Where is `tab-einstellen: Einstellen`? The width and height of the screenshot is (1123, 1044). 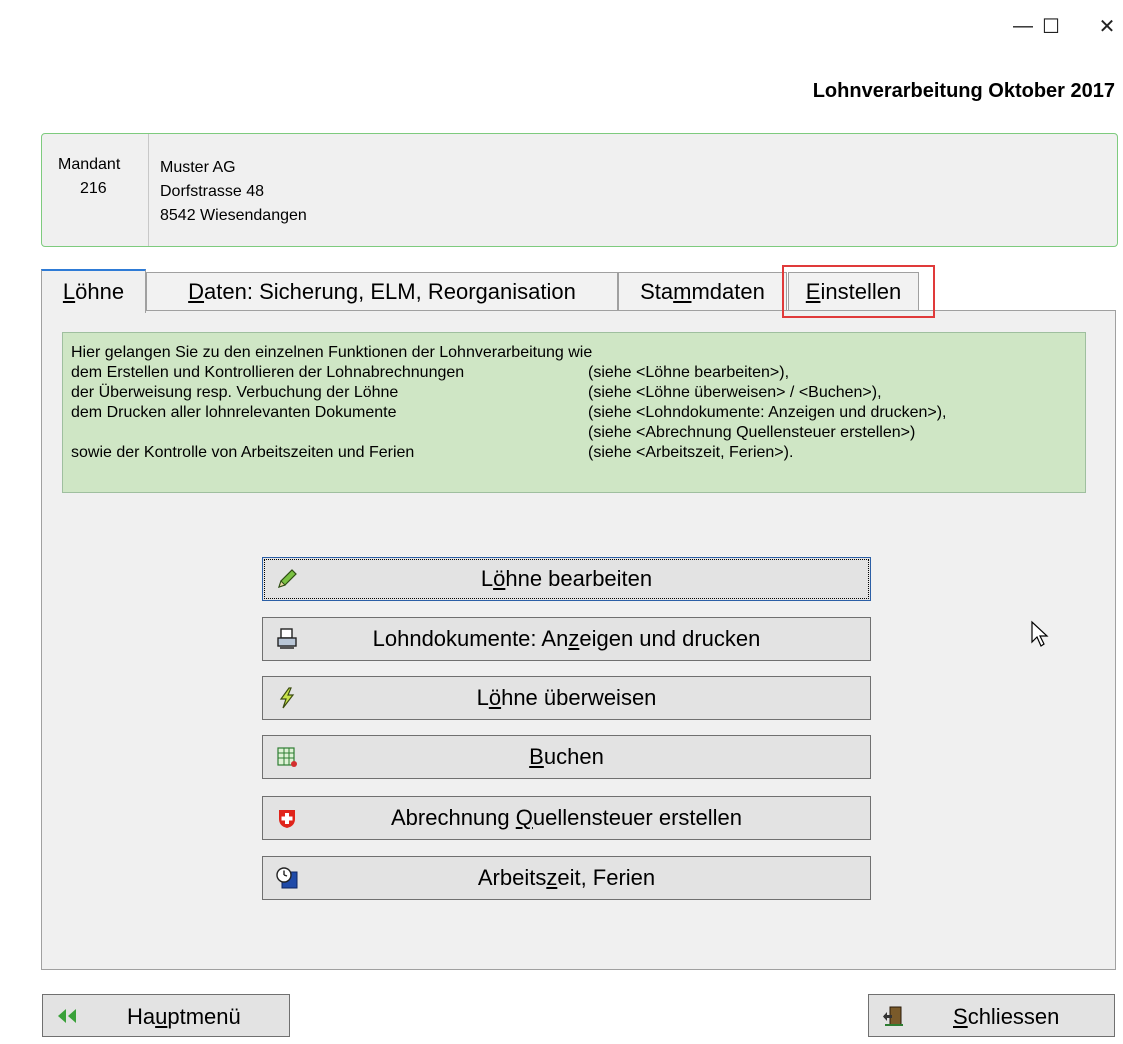
tab-einstellen: Einstellen is located at coordinates (853, 291).